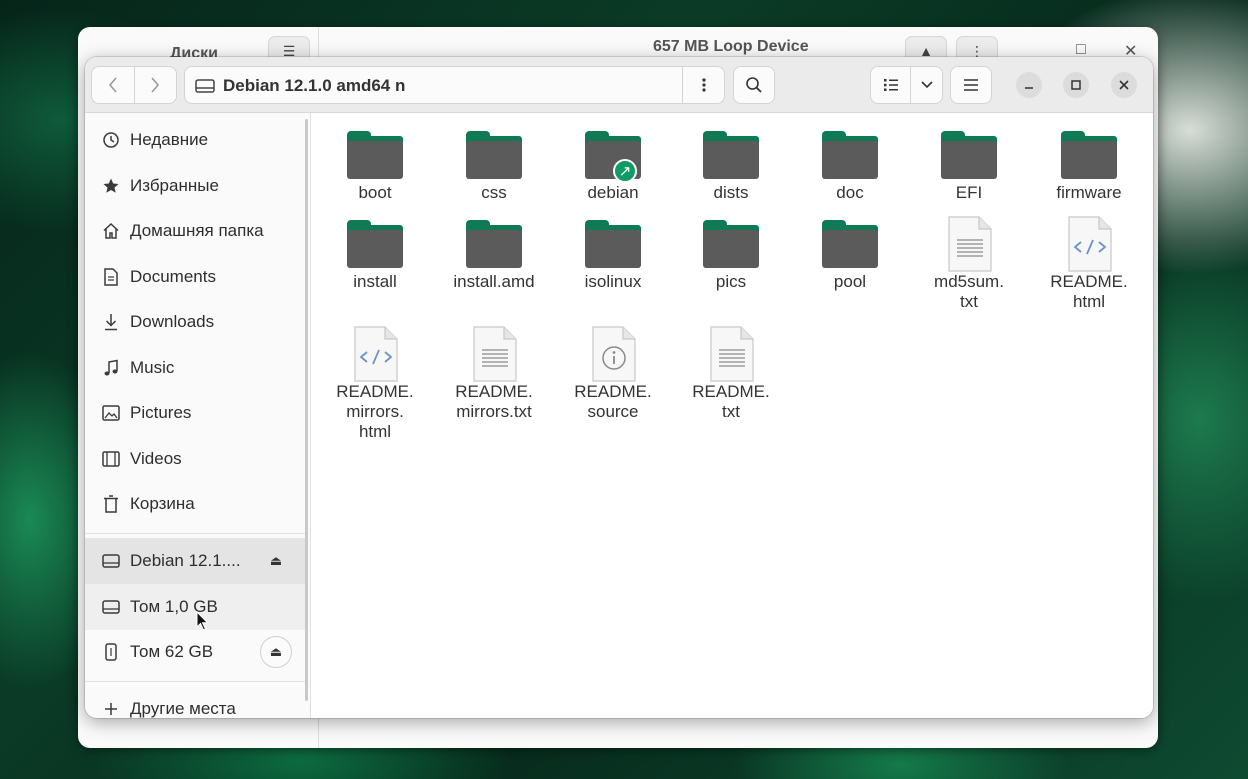  Describe the element at coordinates (375, 281) in the screenshot. I see `file-name: install` at that location.